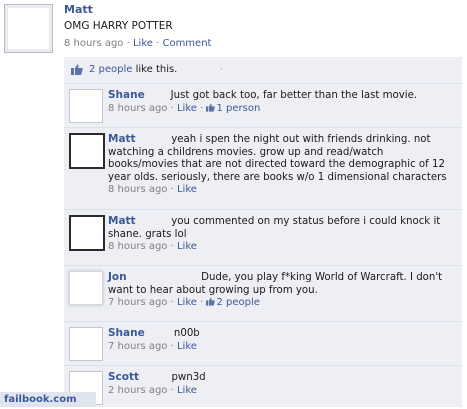  I want to click on failbook-watermark: failbook.com, so click(48, 399).